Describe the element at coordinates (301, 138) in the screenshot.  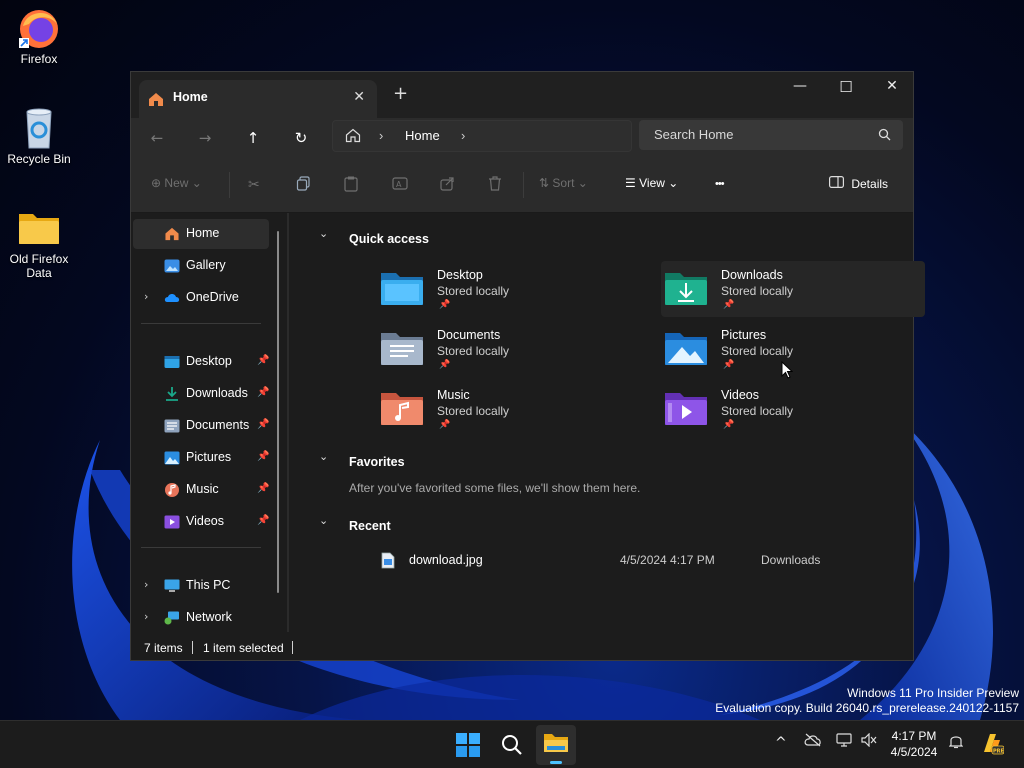
I see `refresh-button: ↻` at that location.